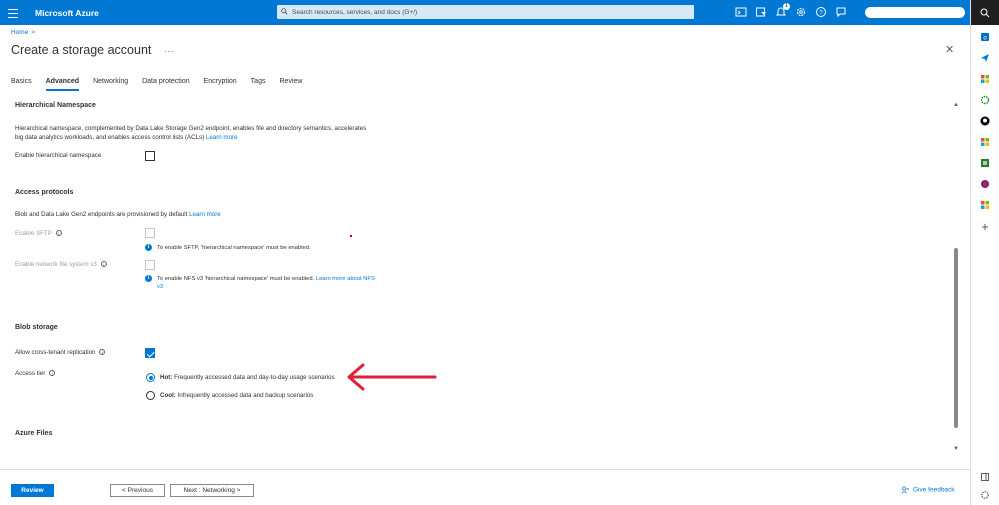  What do you see at coordinates (34, 433) in the screenshot?
I see `section-heading-azure-files: Azure Files` at bounding box center [34, 433].